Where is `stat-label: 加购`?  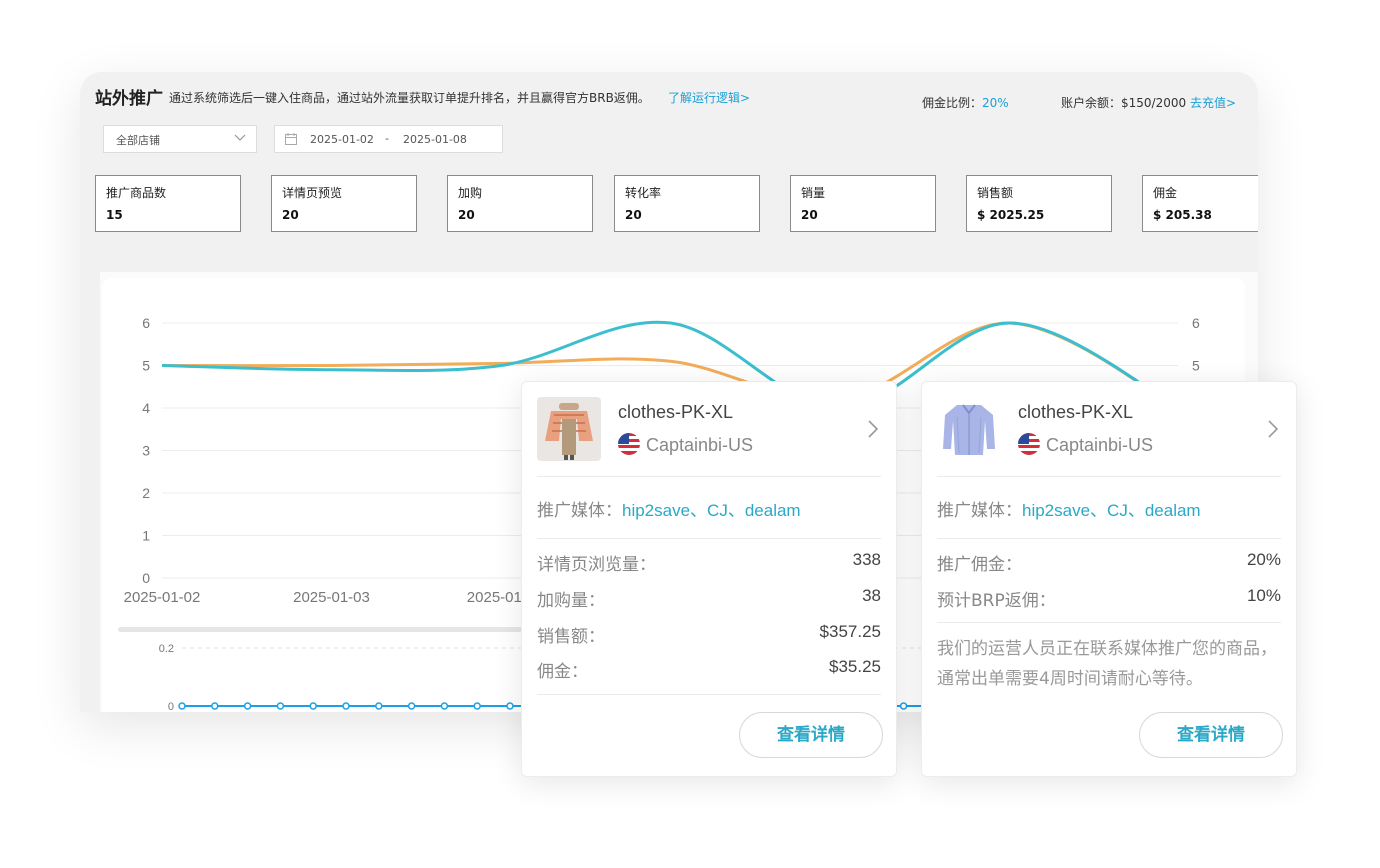
stat-label: 加购 is located at coordinates (470, 193).